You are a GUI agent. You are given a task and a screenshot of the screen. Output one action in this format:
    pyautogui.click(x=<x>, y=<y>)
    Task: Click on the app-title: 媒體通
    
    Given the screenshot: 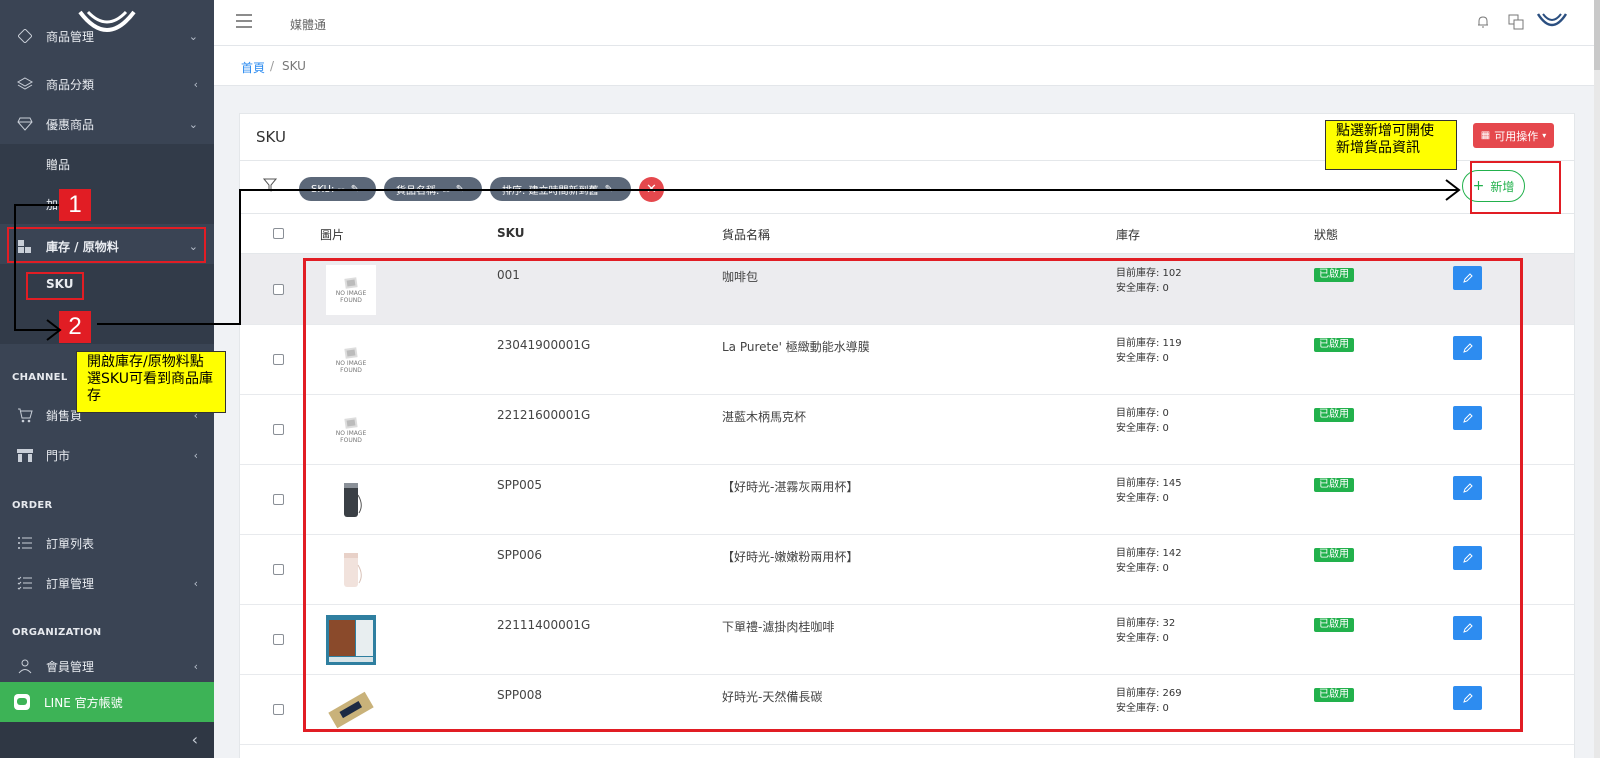 What is the action you would take?
    pyautogui.click(x=308, y=25)
    